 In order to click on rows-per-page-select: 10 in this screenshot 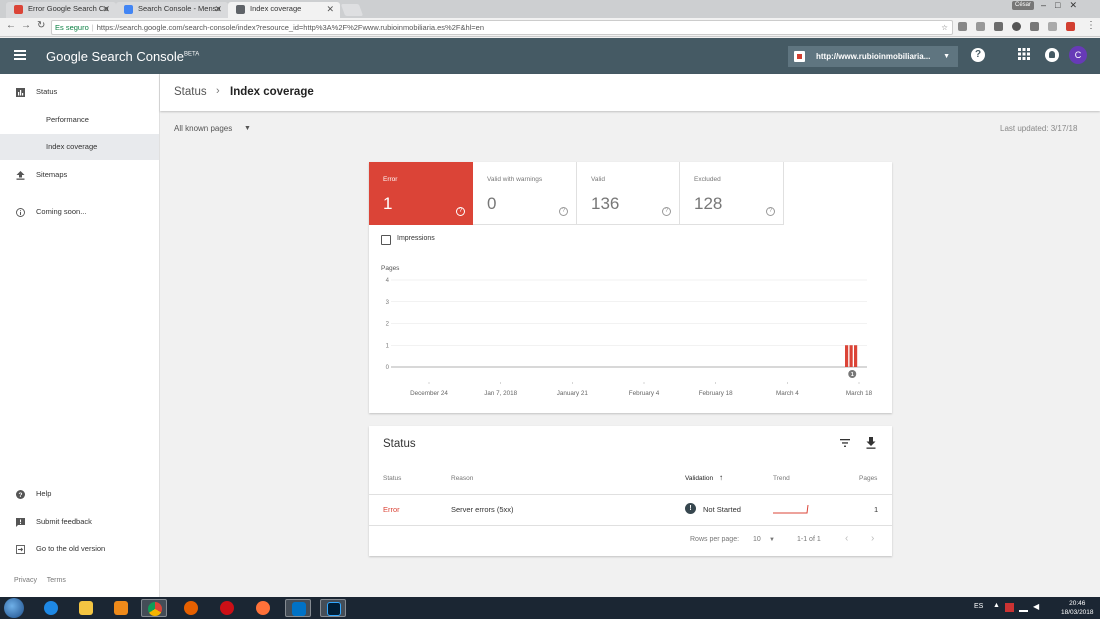, I will do `click(757, 539)`.